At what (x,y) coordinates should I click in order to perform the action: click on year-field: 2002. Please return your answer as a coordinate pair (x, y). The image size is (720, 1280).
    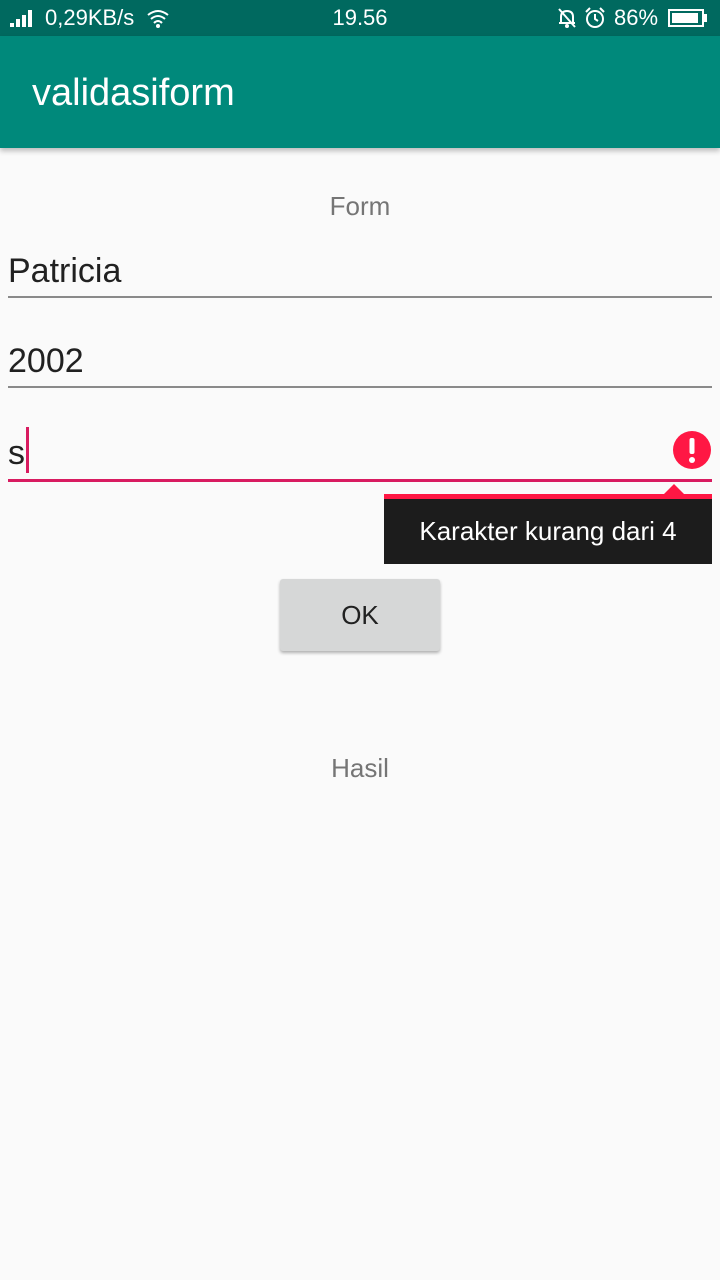
    Looking at the image, I should click on (360, 365).